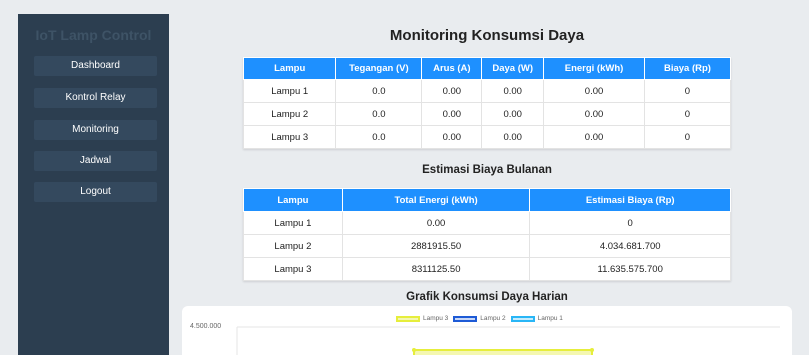 The image size is (809, 355). I want to click on chart-plot, so click(508, 340).